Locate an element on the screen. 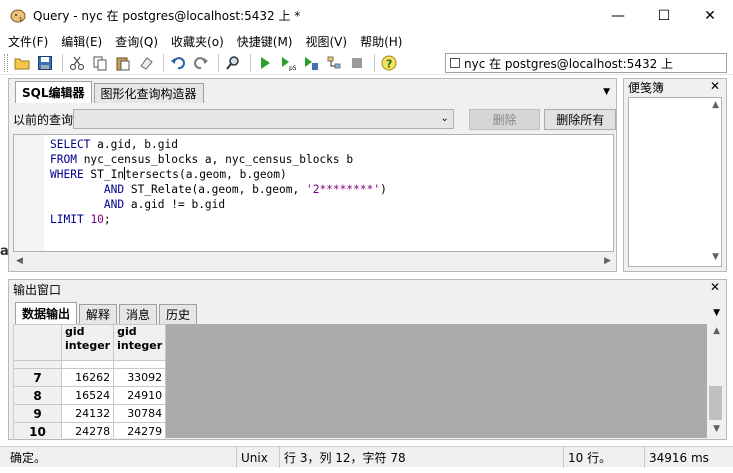 This screenshot has width=733, height=473. delete-all-button: 删除所有 is located at coordinates (580, 119).